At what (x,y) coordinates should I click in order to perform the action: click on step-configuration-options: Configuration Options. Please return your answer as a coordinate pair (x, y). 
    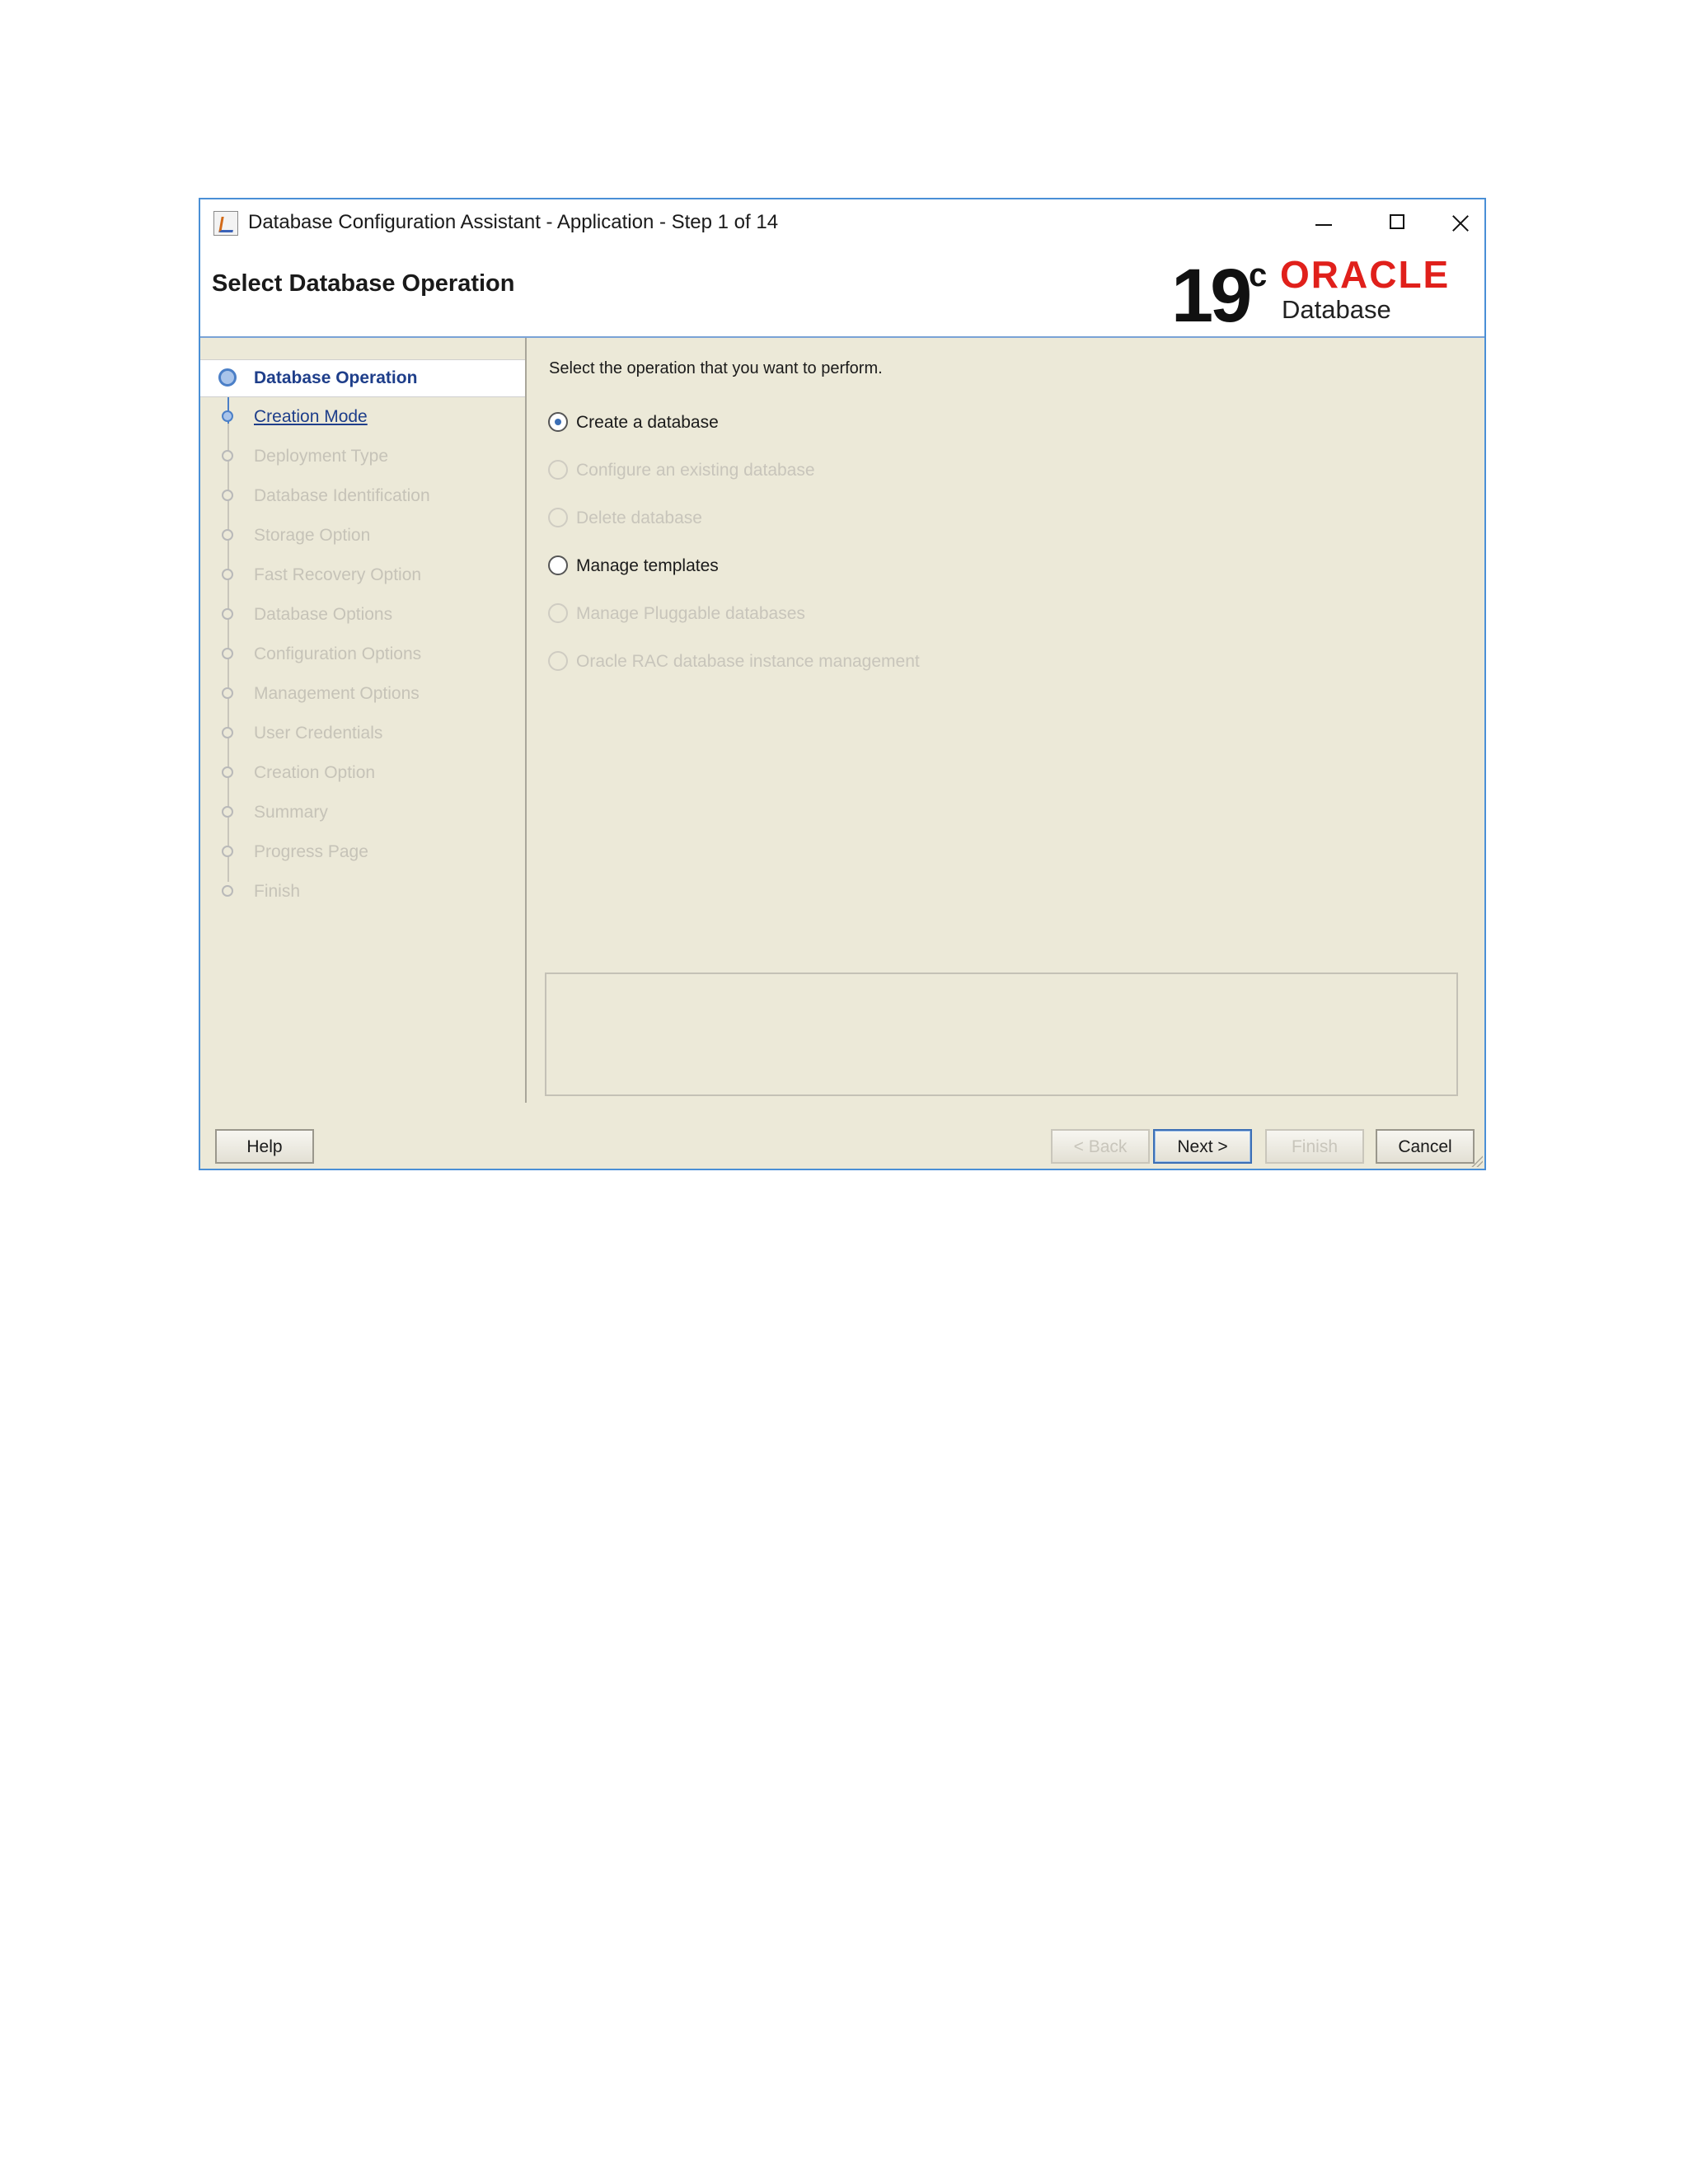
    Looking at the image, I should click on (362, 654).